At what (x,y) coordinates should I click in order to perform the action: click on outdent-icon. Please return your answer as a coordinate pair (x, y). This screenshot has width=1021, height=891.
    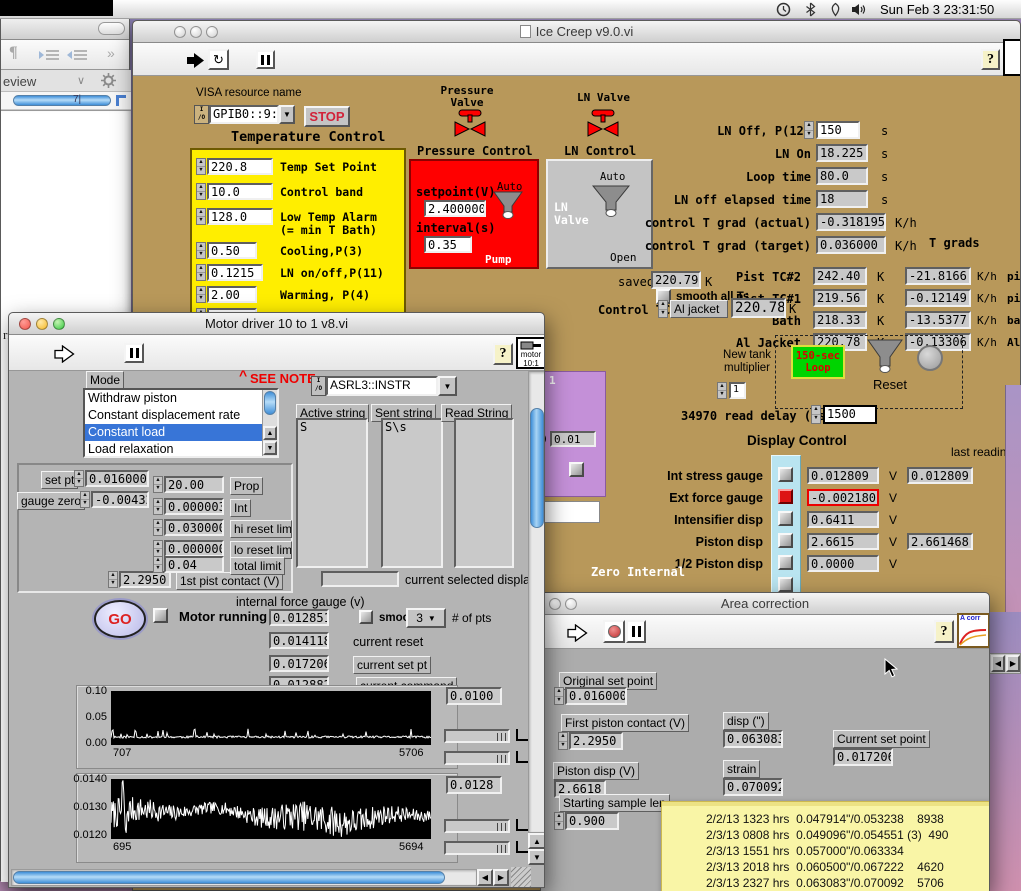
    Looking at the image, I should click on (50, 55).